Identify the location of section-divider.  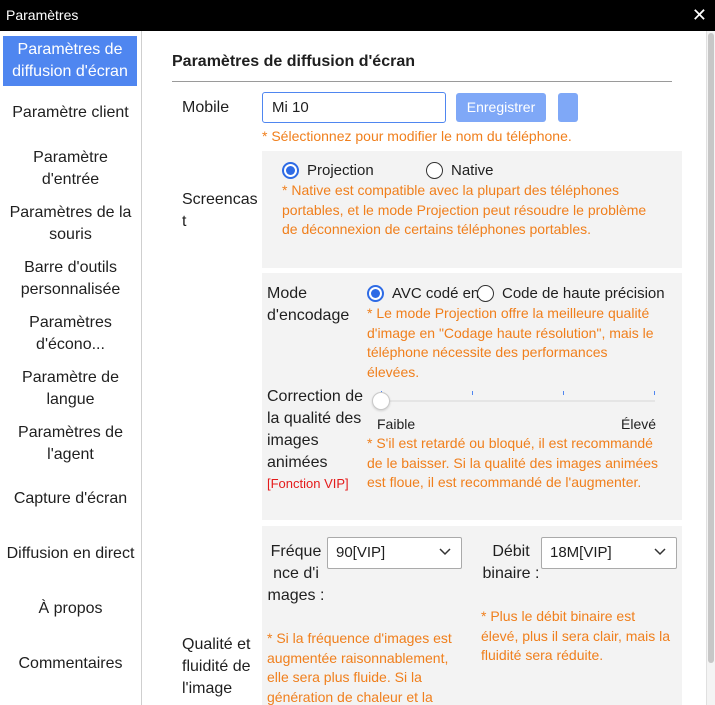
(422, 81).